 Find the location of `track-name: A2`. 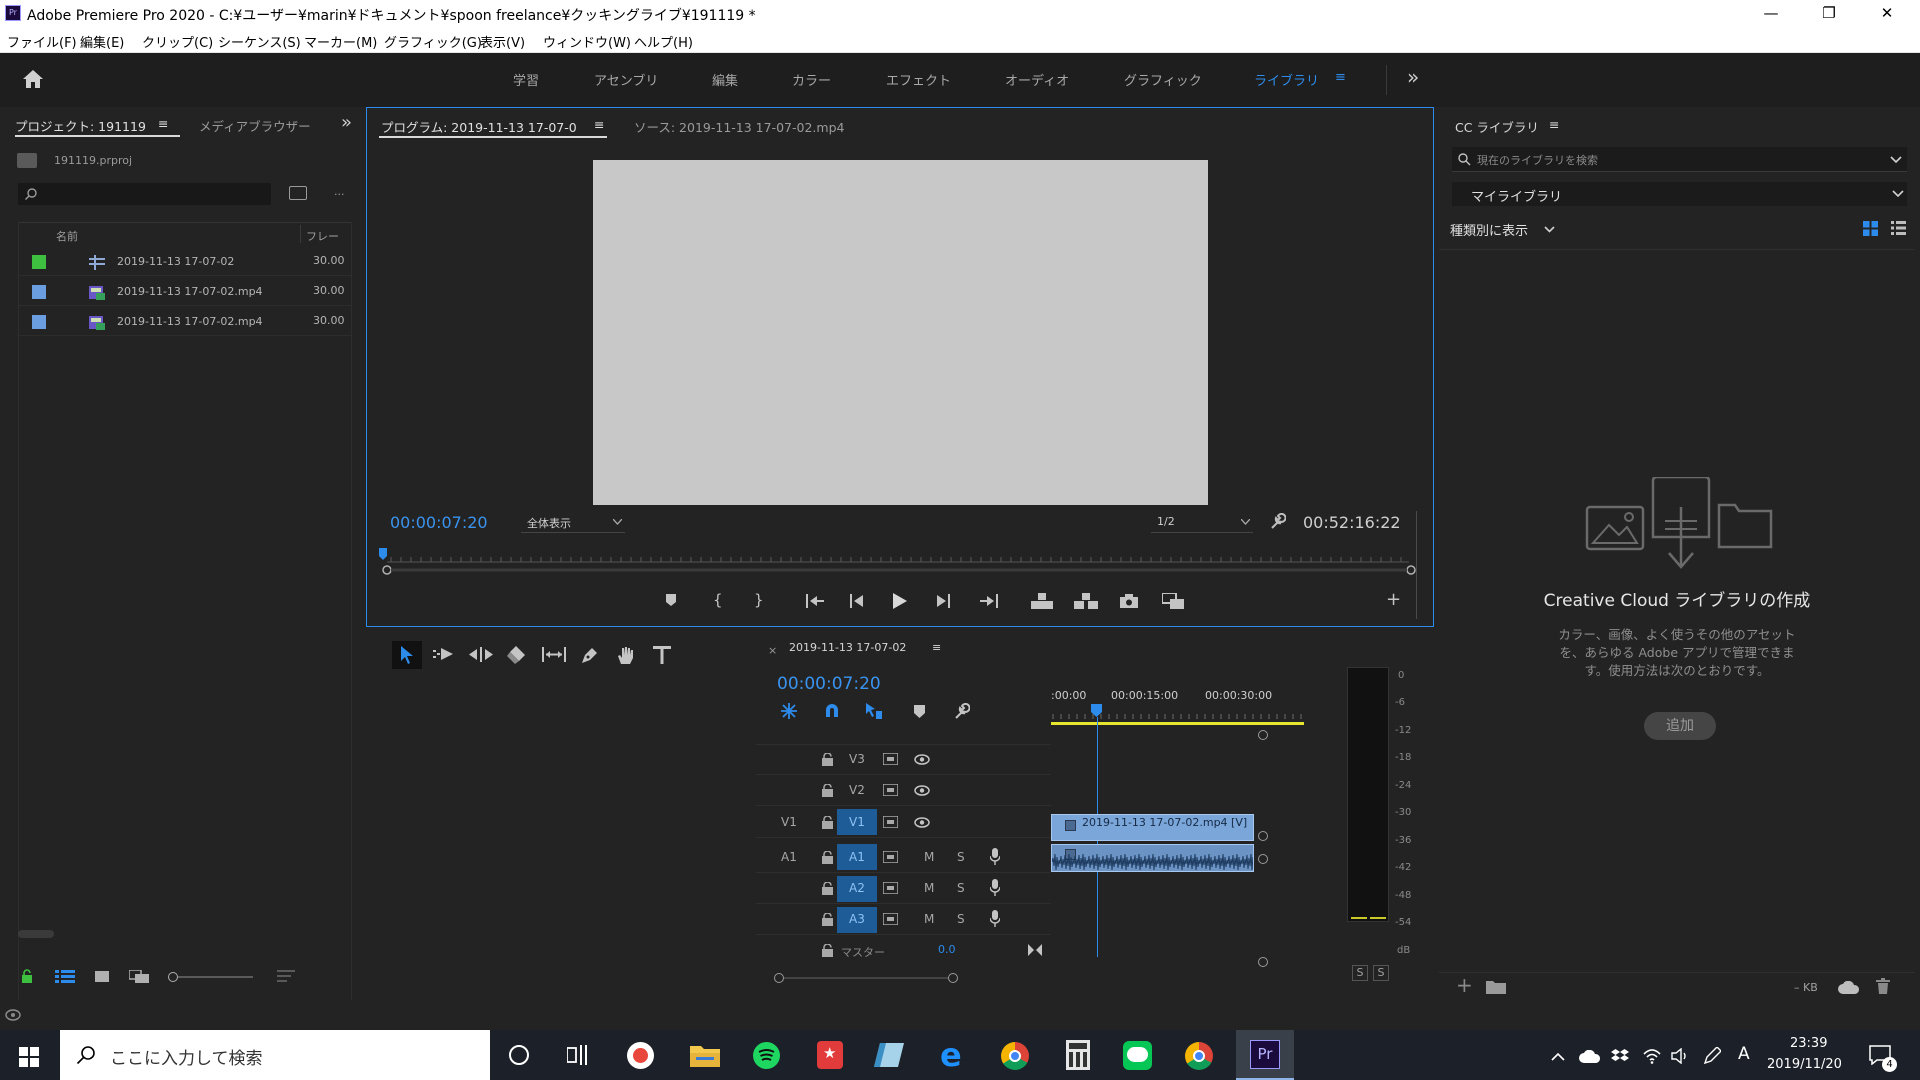

track-name: A2 is located at coordinates (857, 888).